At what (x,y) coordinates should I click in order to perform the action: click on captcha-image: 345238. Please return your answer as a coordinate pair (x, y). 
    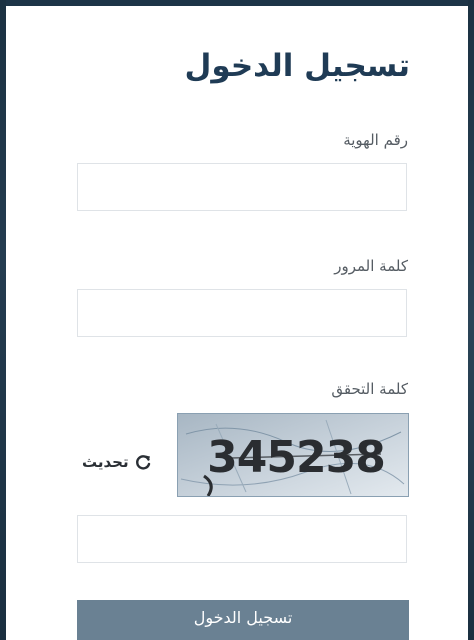
    Looking at the image, I should click on (293, 455).